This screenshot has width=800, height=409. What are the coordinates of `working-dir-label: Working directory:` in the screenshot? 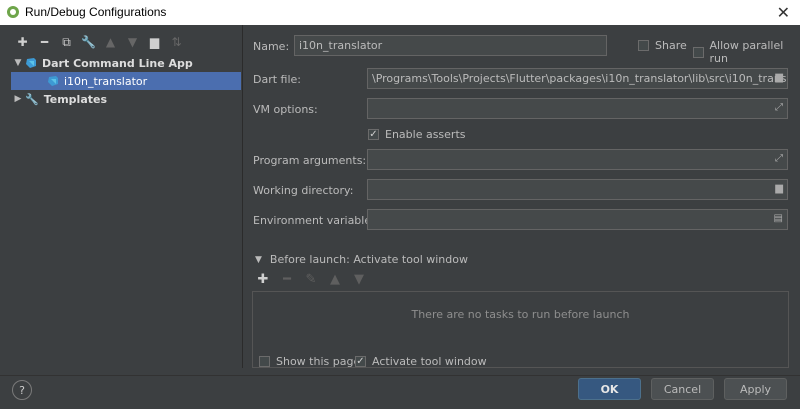 It's located at (303, 190).